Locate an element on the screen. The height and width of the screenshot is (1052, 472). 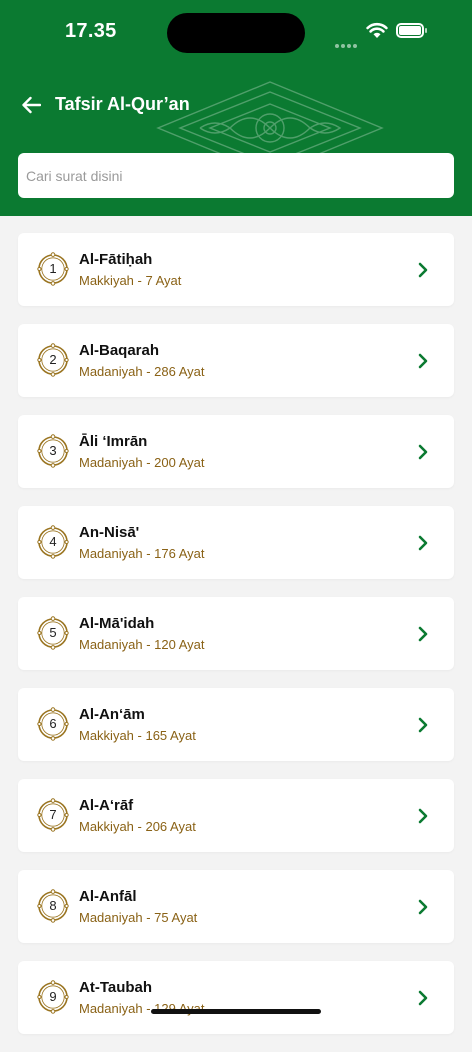
surah-list-item: 9 At-Taubah Madaniyah - 129 Ayat is located at coordinates (236, 997).